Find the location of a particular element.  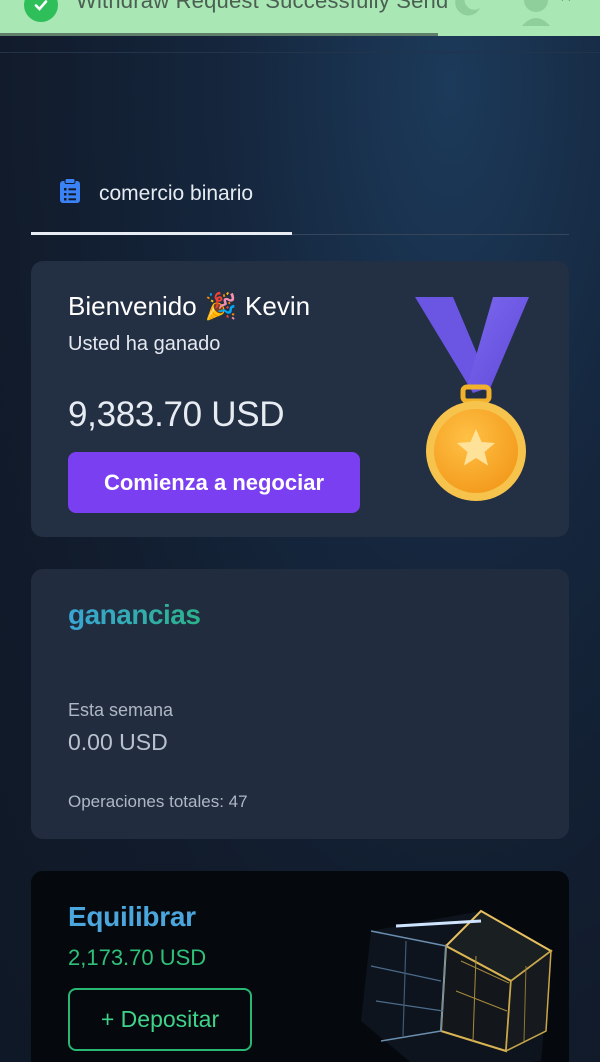

close-icon: × is located at coordinates (566, 4).